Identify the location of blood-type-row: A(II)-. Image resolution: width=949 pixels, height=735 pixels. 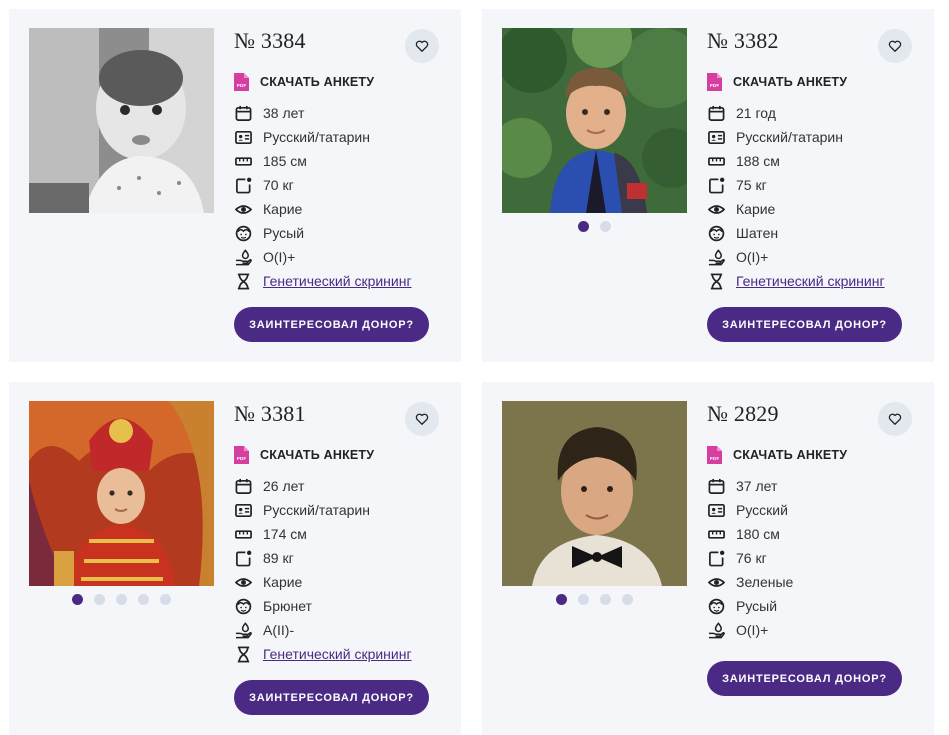
(323, 630).